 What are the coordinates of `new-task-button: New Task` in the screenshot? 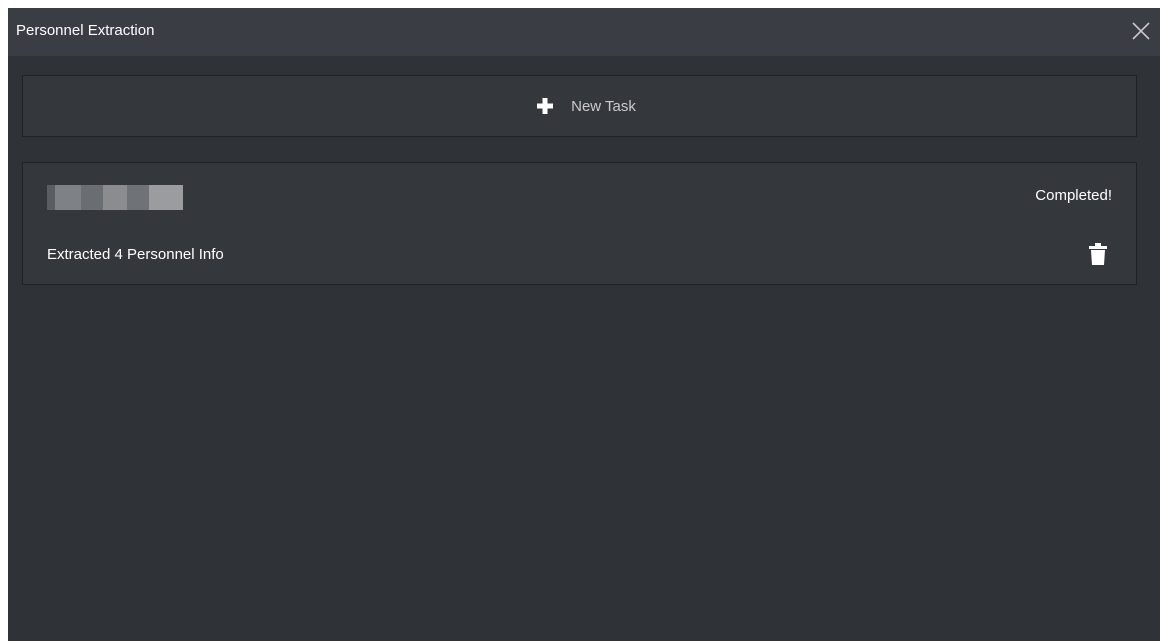 It's located at (579, 106).